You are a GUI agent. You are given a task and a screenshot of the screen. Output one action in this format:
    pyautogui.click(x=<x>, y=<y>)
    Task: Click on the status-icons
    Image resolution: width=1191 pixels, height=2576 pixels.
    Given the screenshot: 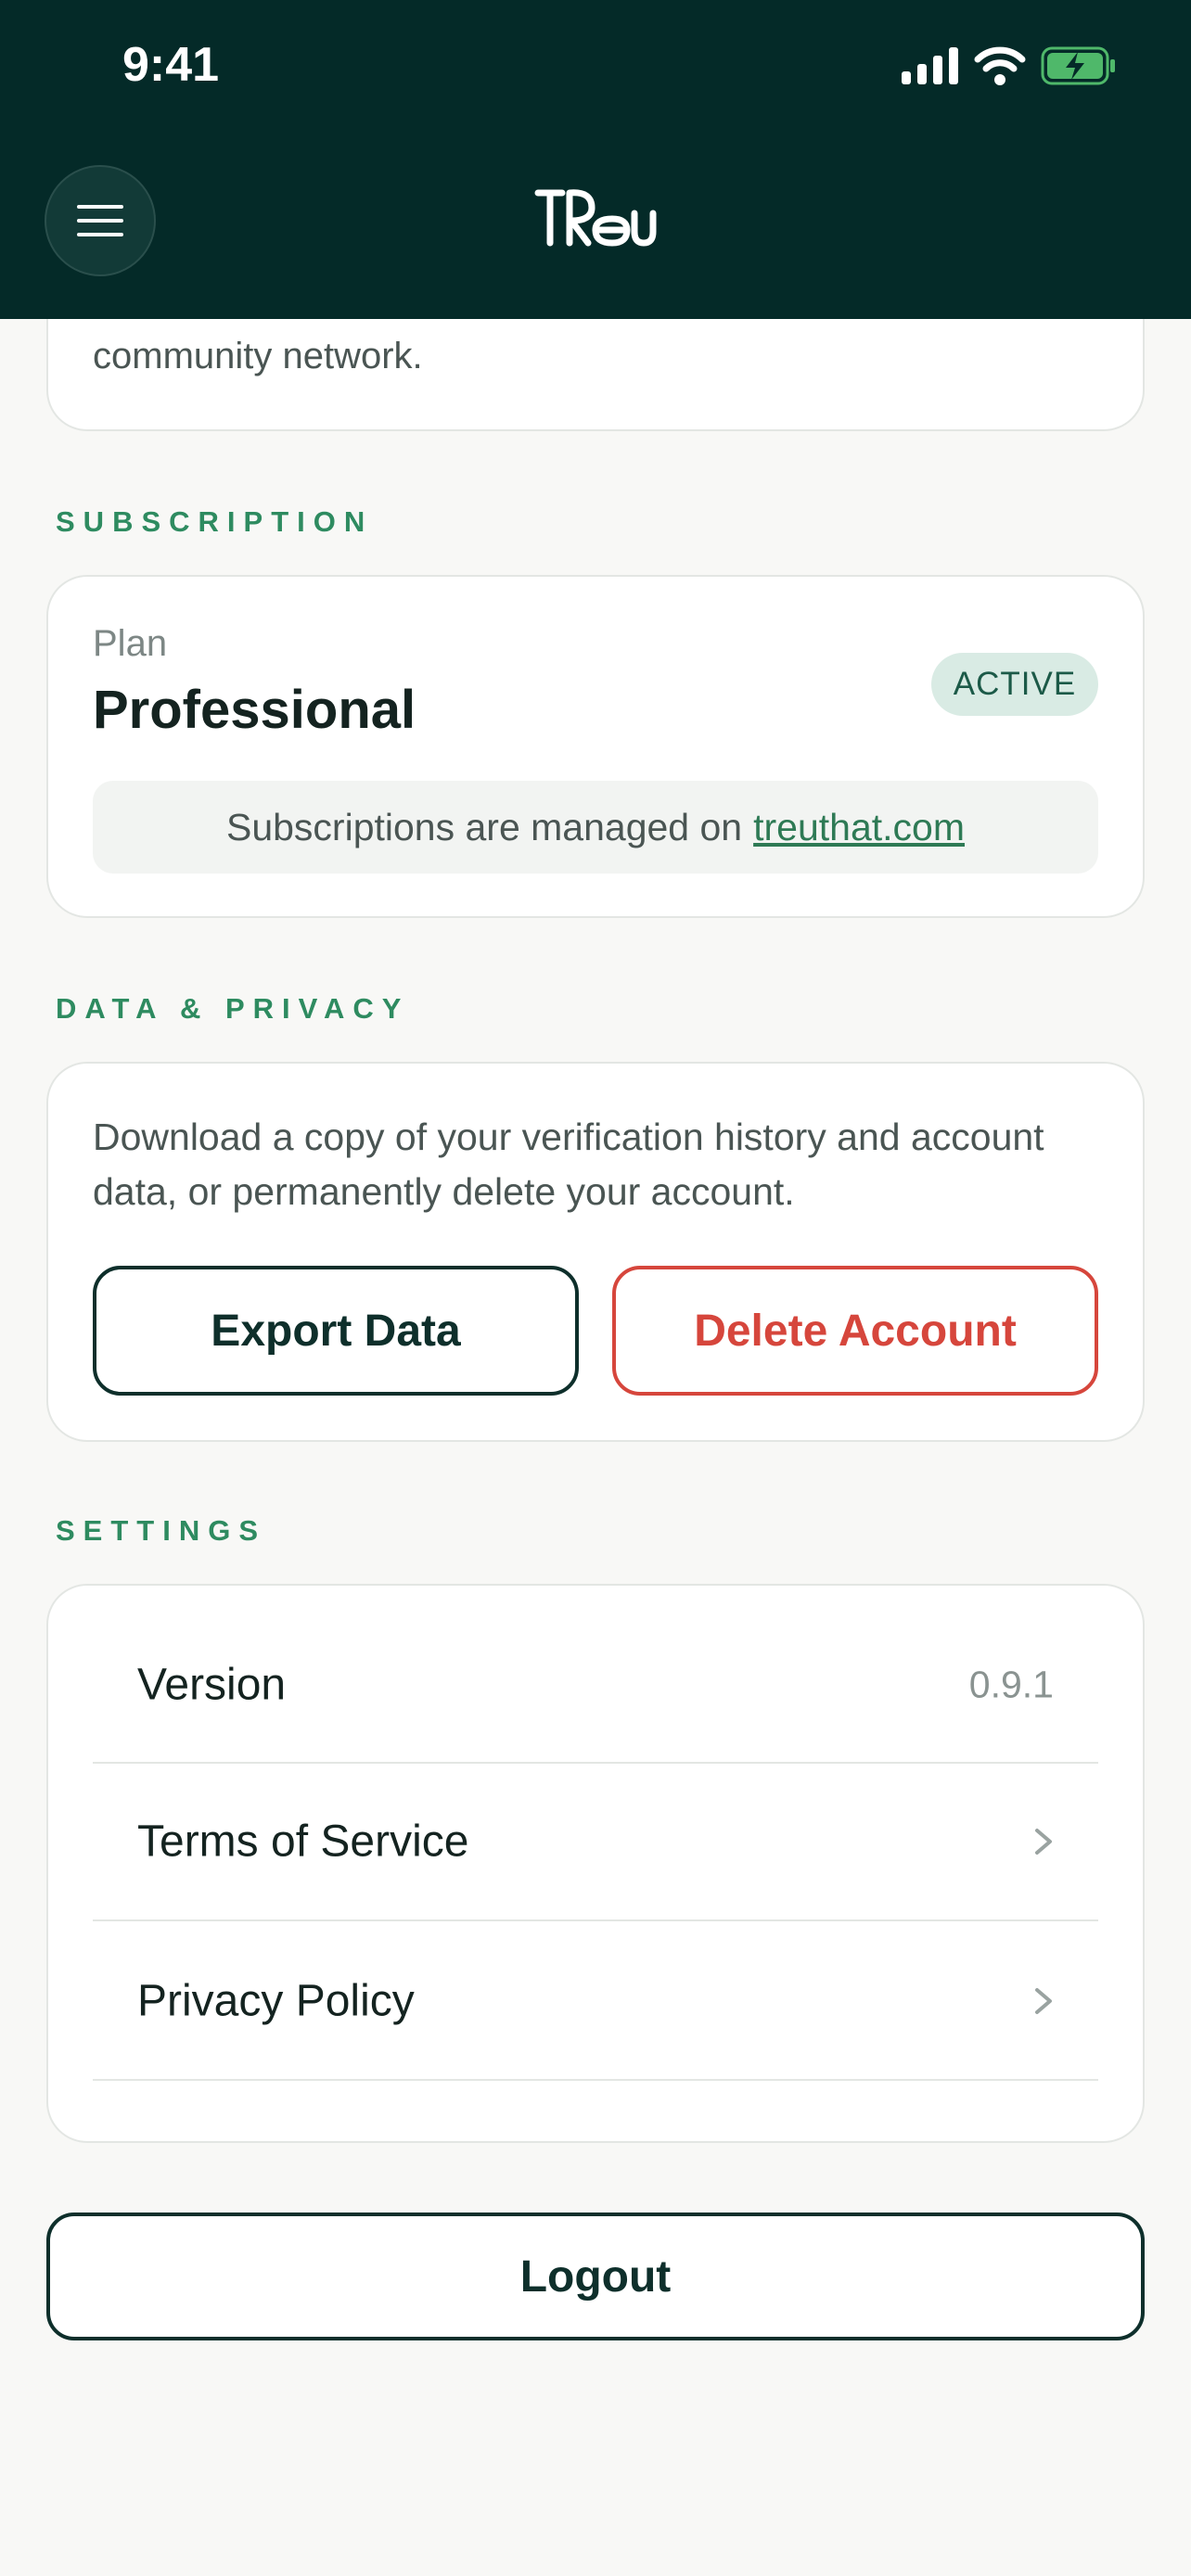 What is the action you would take?
    pyautogui.click(x=1010, y=66)
    